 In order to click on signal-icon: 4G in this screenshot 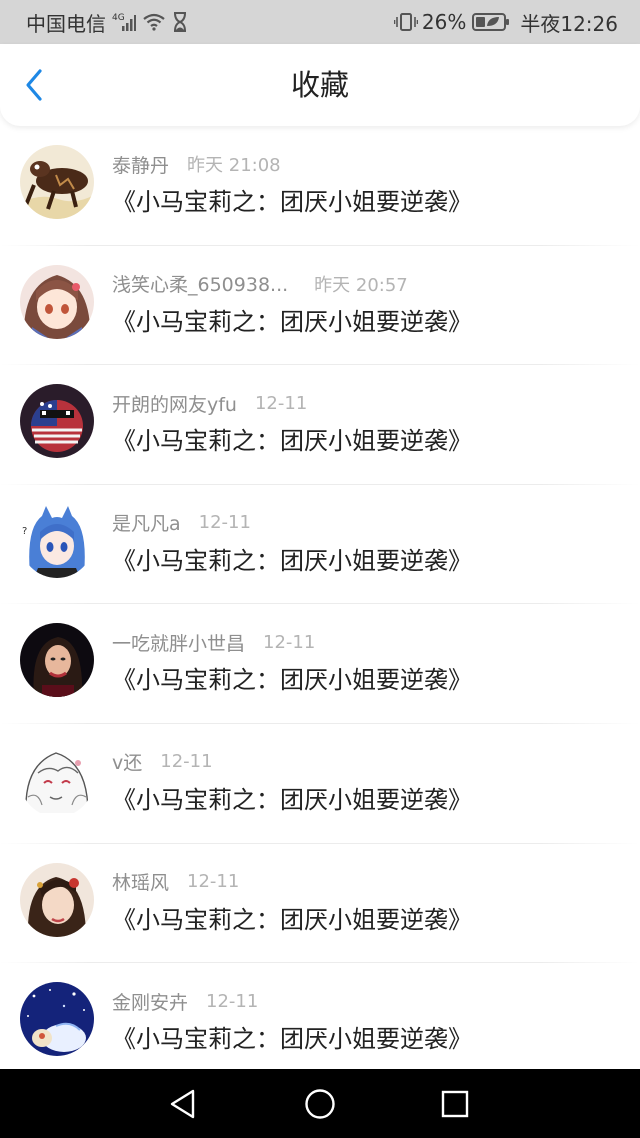, I will do `click(124, 22)`.